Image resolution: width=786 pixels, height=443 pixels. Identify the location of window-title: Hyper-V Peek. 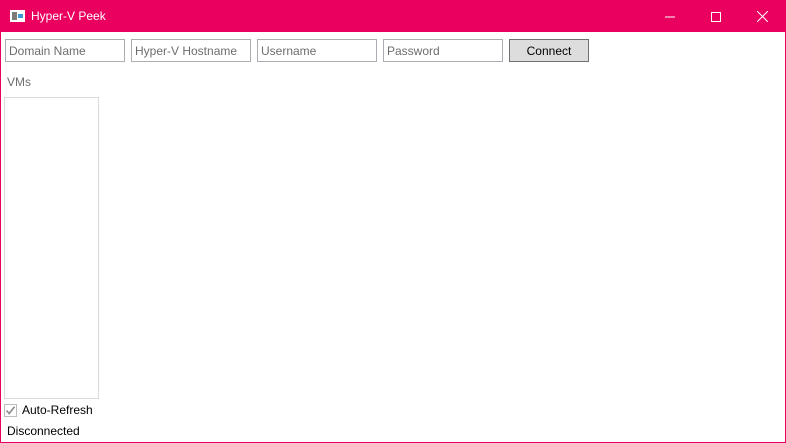
(68, 16).